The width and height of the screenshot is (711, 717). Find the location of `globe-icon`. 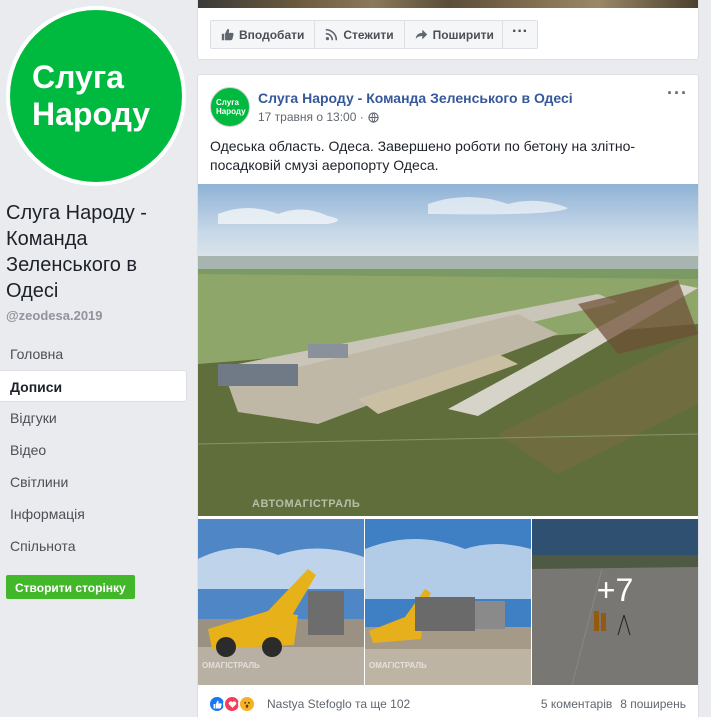

globe-icon is located at coordinates (373, 117).